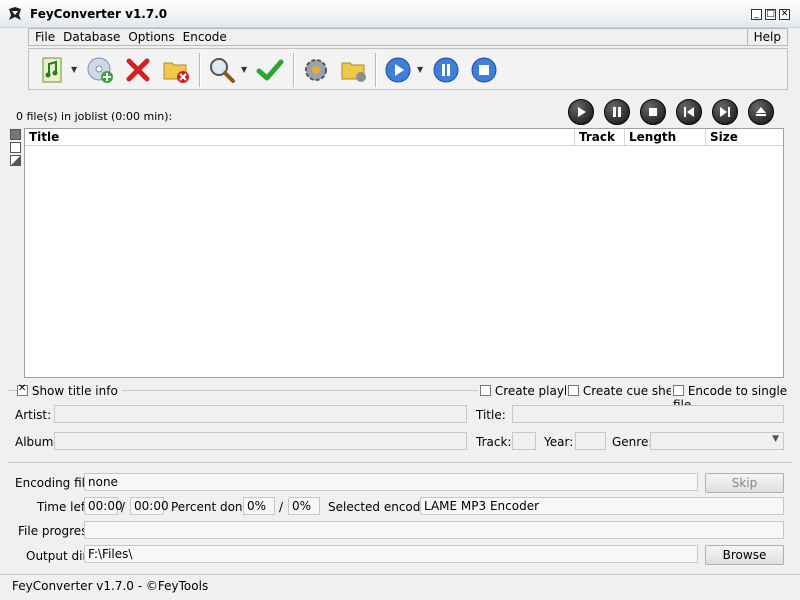  I want to click on job-list-header: Title Track Length Size, so click(404, 137).